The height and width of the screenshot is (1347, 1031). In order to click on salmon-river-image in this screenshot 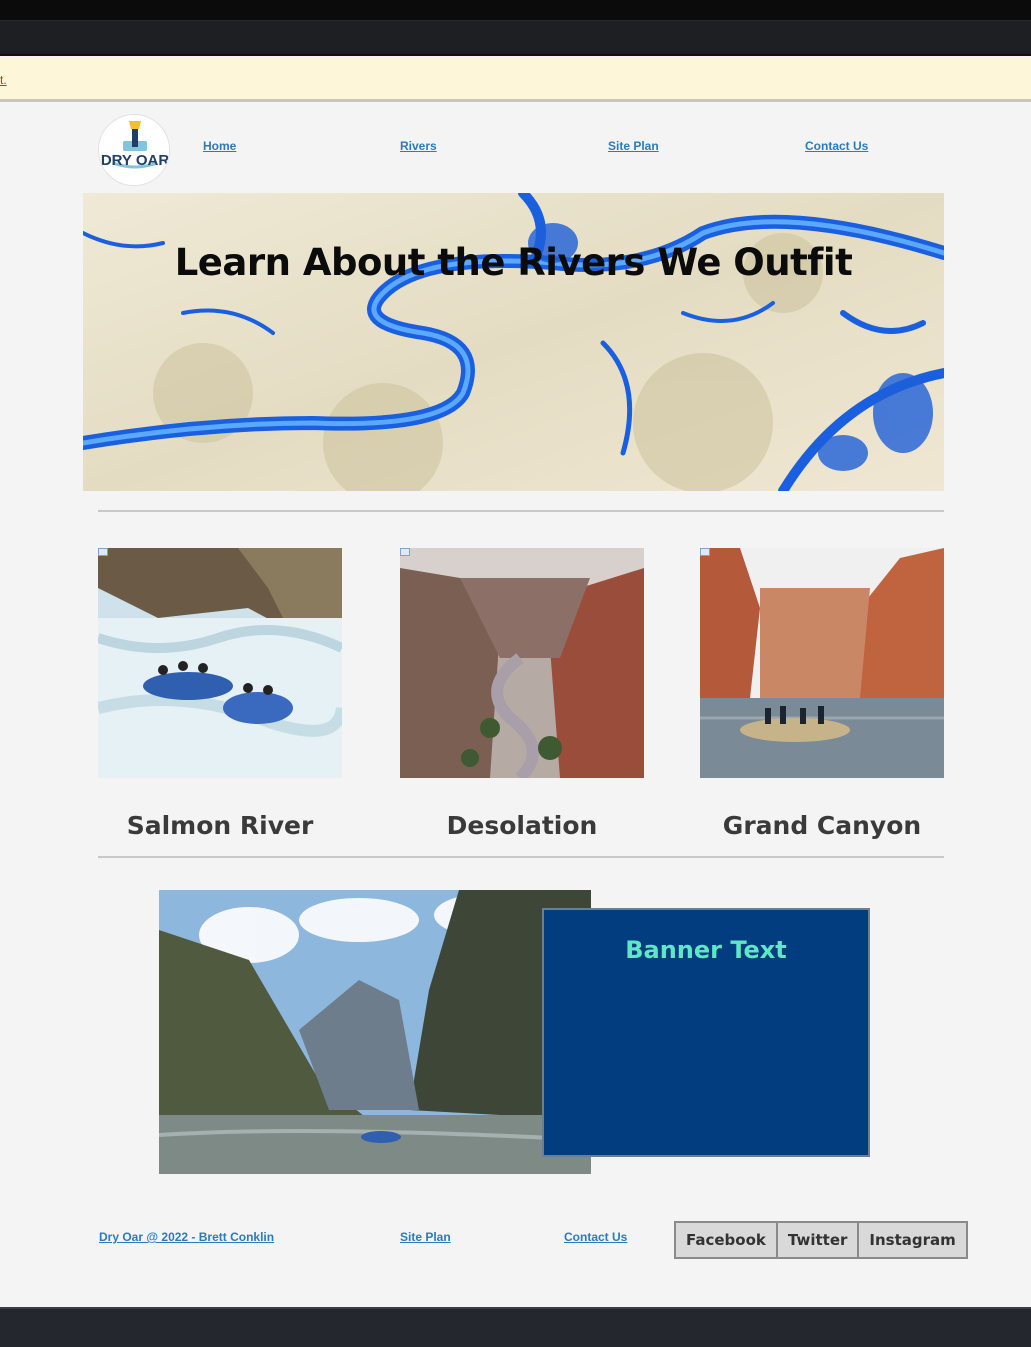, I will do `click(220, 663)`.